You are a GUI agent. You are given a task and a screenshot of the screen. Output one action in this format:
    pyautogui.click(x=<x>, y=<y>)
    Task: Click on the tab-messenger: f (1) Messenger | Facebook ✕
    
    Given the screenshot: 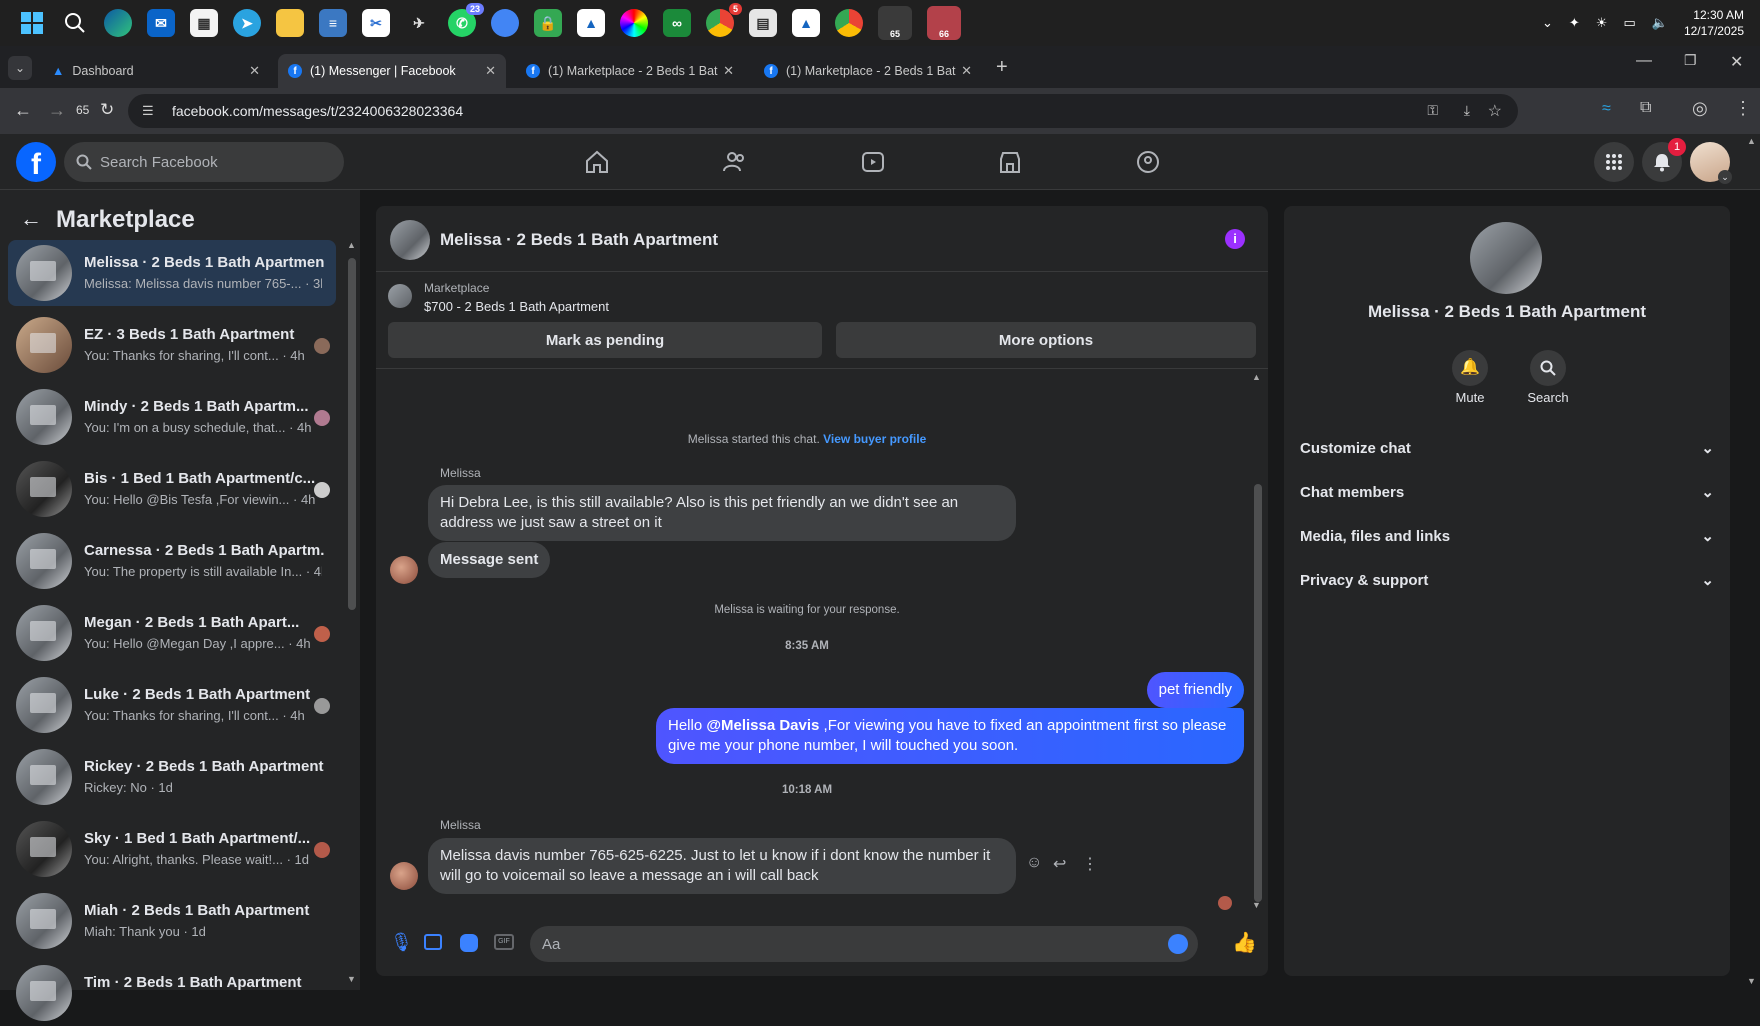 What is the action you would take?
    pyautogui.click(x=392, y=71)
    